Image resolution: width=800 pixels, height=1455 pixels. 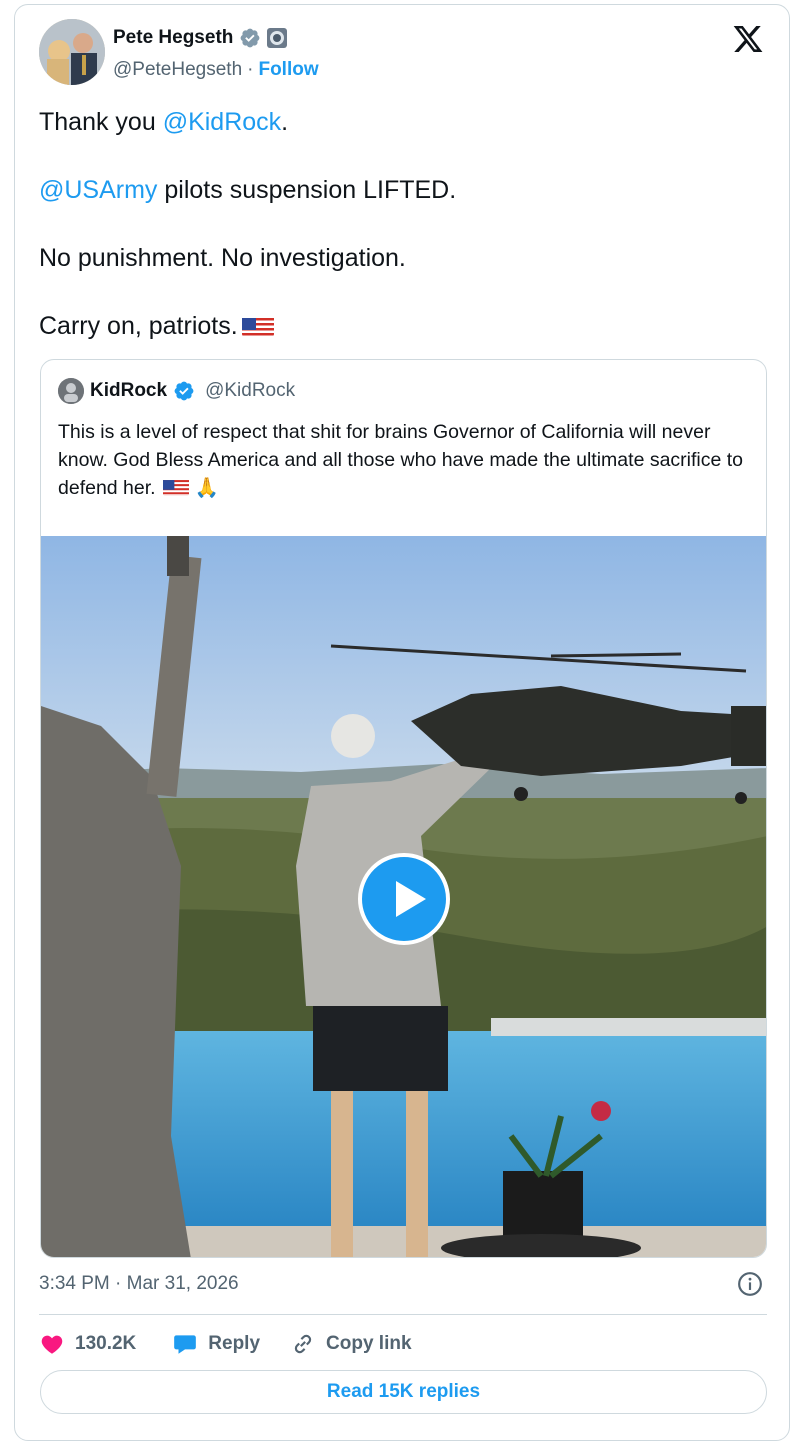 I want to click on info-icon, so click(x=750, y=1284).